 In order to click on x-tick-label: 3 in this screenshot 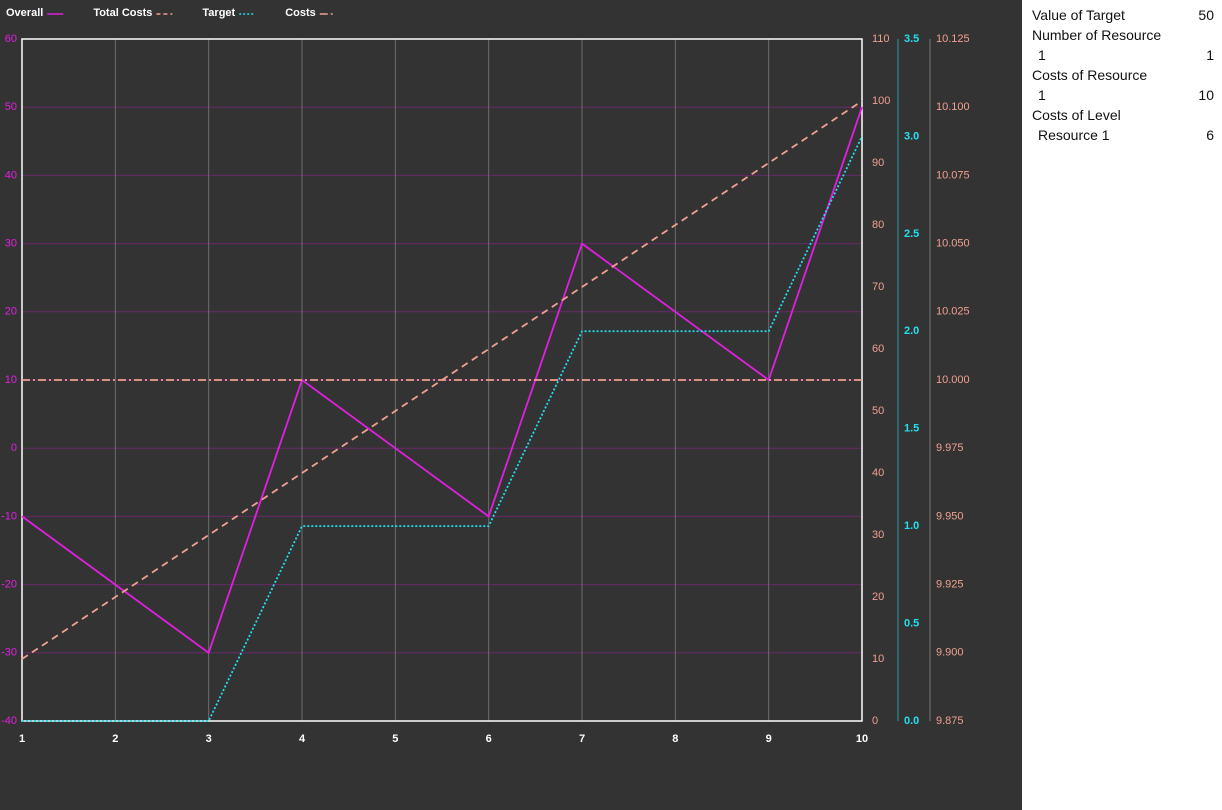, I will do `click(209, 739)`.